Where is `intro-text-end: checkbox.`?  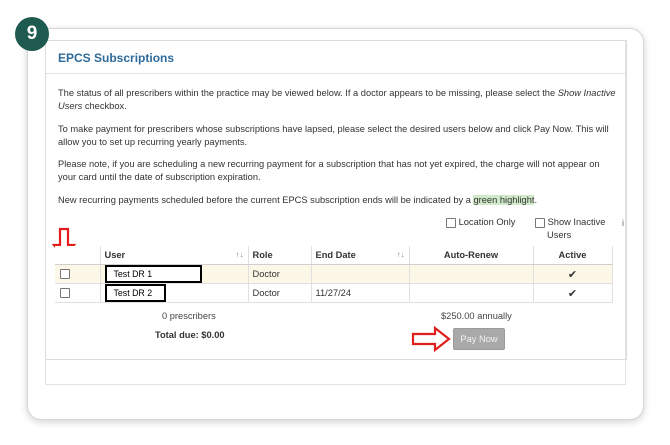 intro-text-end: checkbox. is located at coordinates (104, 106).